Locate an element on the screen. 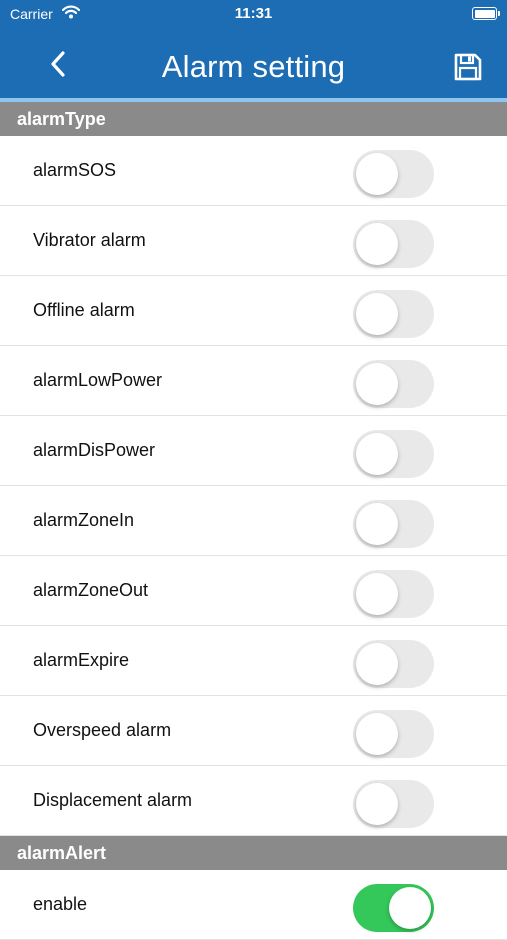  page-title: Alarm setting is located at coordinates (253, 66).